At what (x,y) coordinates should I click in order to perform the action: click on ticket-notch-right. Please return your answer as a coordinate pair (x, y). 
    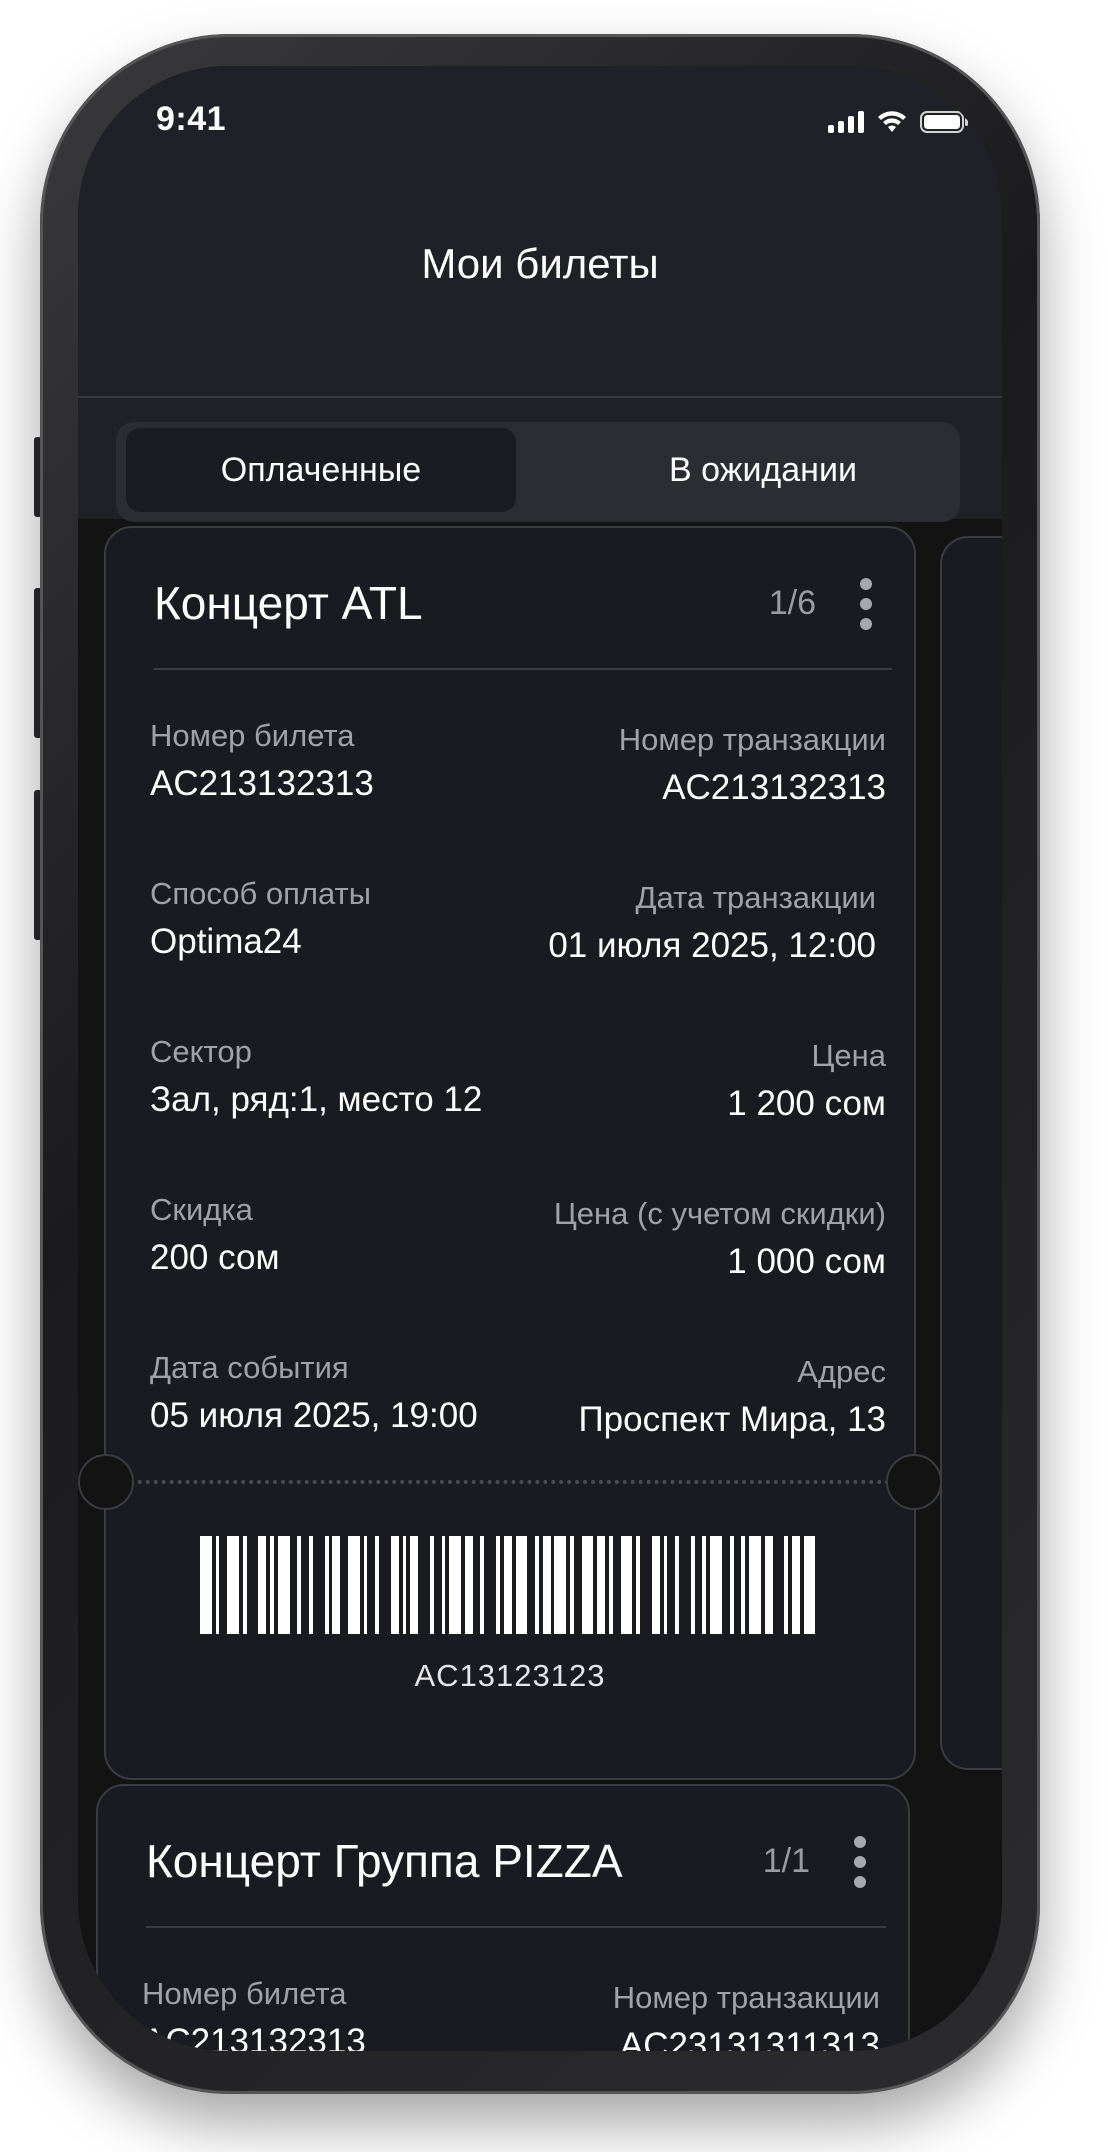
    Looking at the image, I should click on (914, 1482).